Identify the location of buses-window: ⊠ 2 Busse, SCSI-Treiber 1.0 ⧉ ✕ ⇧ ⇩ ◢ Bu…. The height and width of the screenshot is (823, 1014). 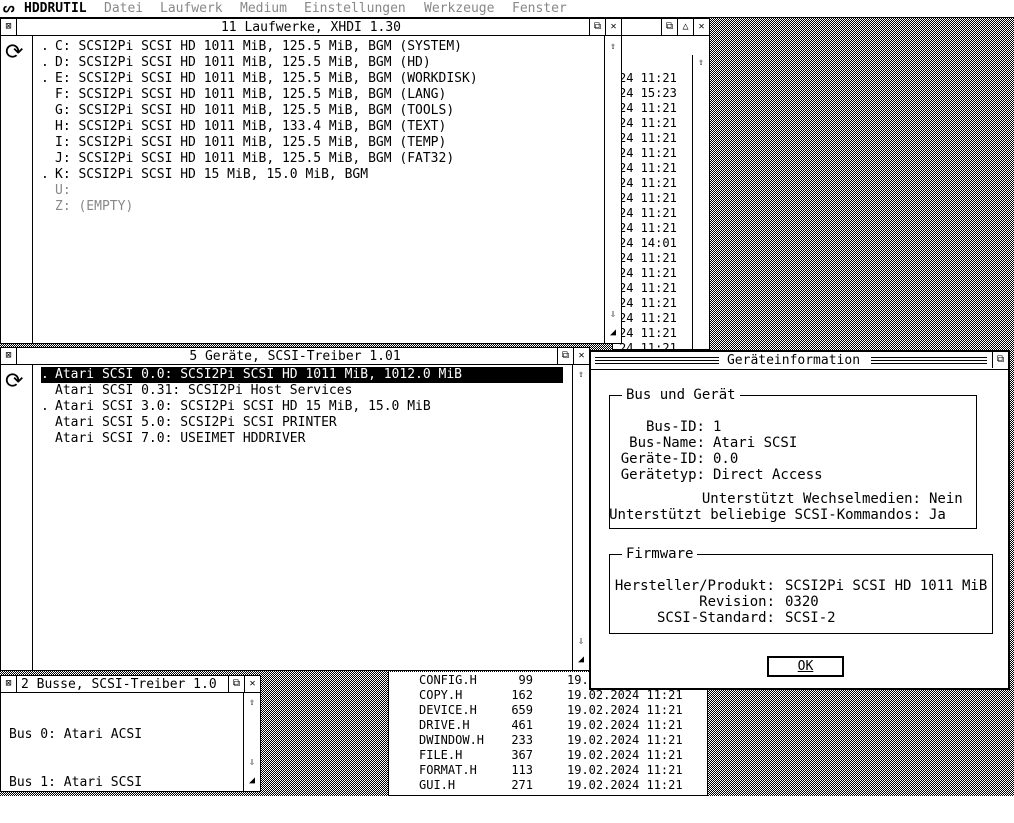
(130, 733).